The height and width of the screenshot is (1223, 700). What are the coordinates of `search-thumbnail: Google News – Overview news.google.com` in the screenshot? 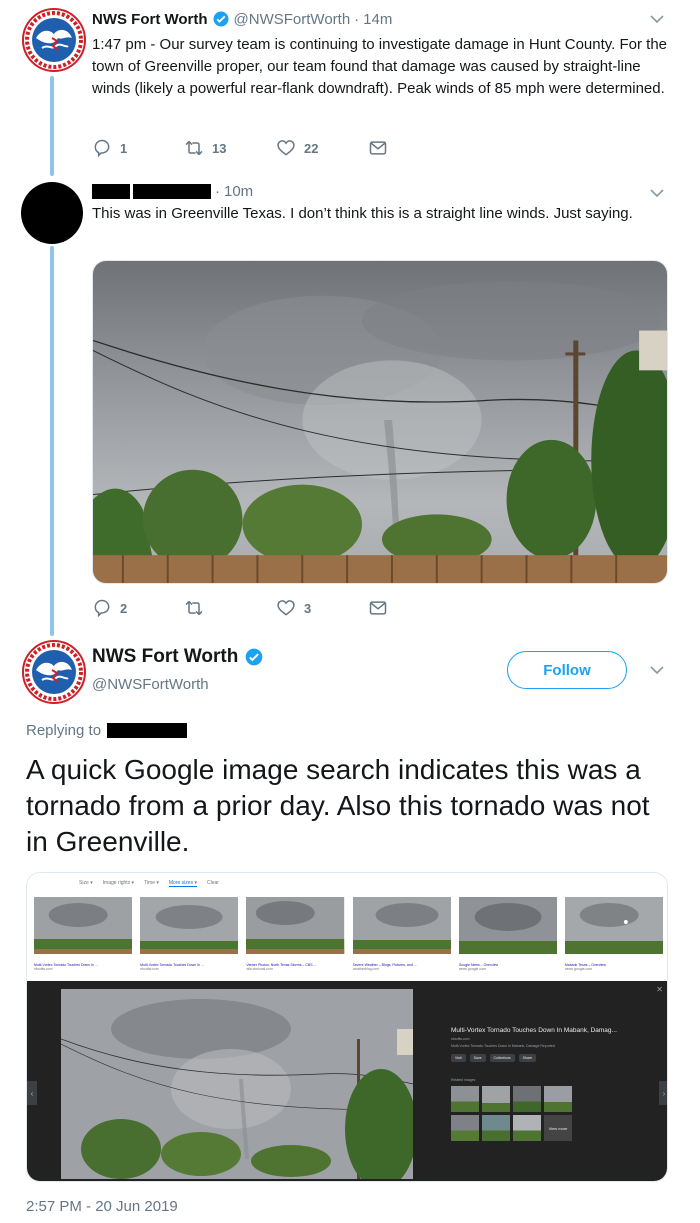 It's located at (507, 934).